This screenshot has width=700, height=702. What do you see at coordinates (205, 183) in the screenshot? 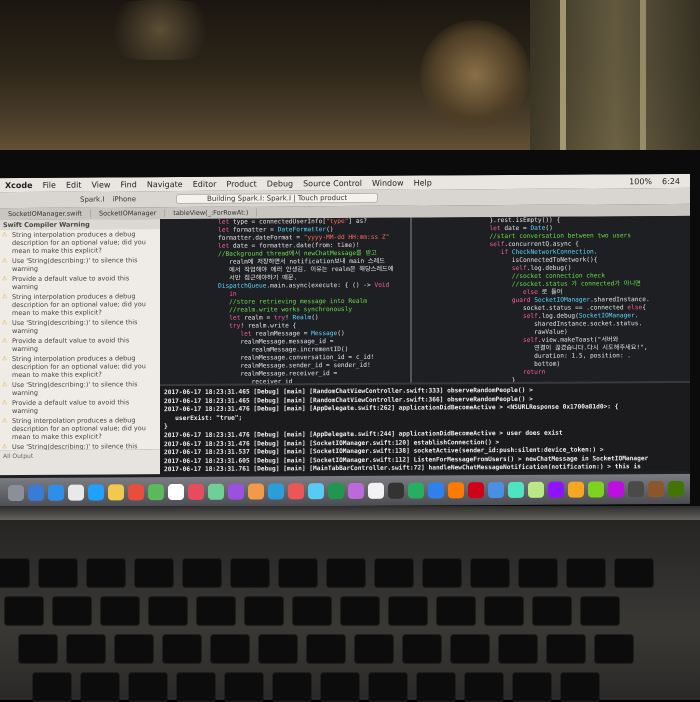
I see `menu-item: Editor` at bounding box center [205, 183].